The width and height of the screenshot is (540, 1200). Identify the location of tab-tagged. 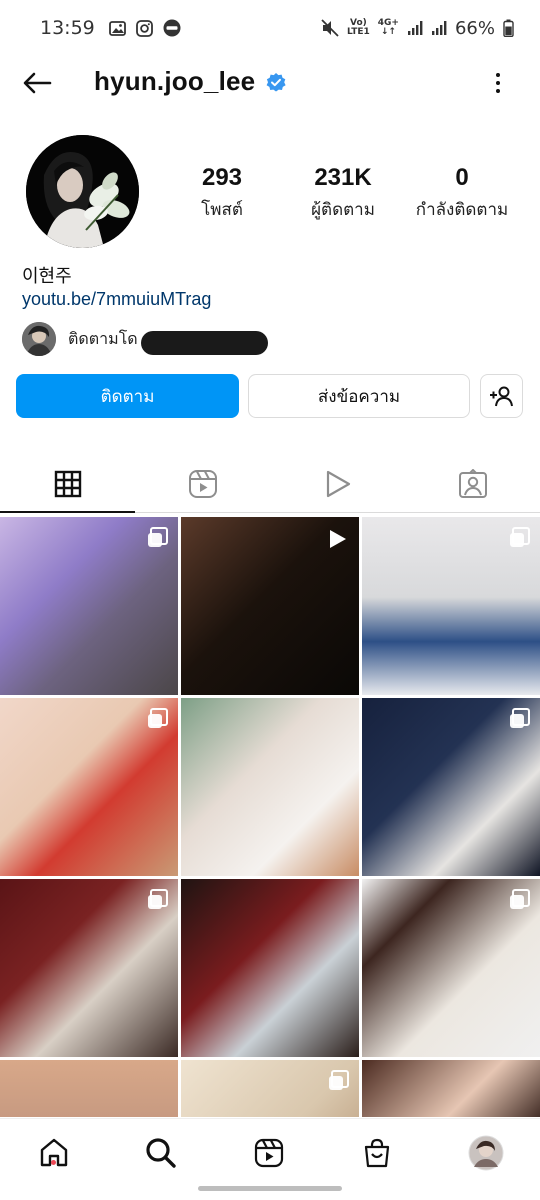
(472, 484).